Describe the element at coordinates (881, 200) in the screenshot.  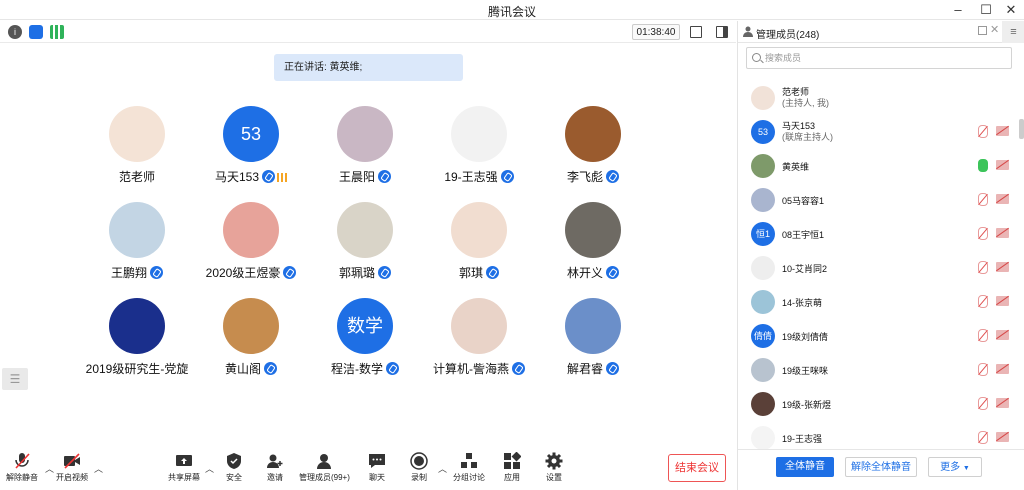
I see `member-row: 05马容容1` at that location.